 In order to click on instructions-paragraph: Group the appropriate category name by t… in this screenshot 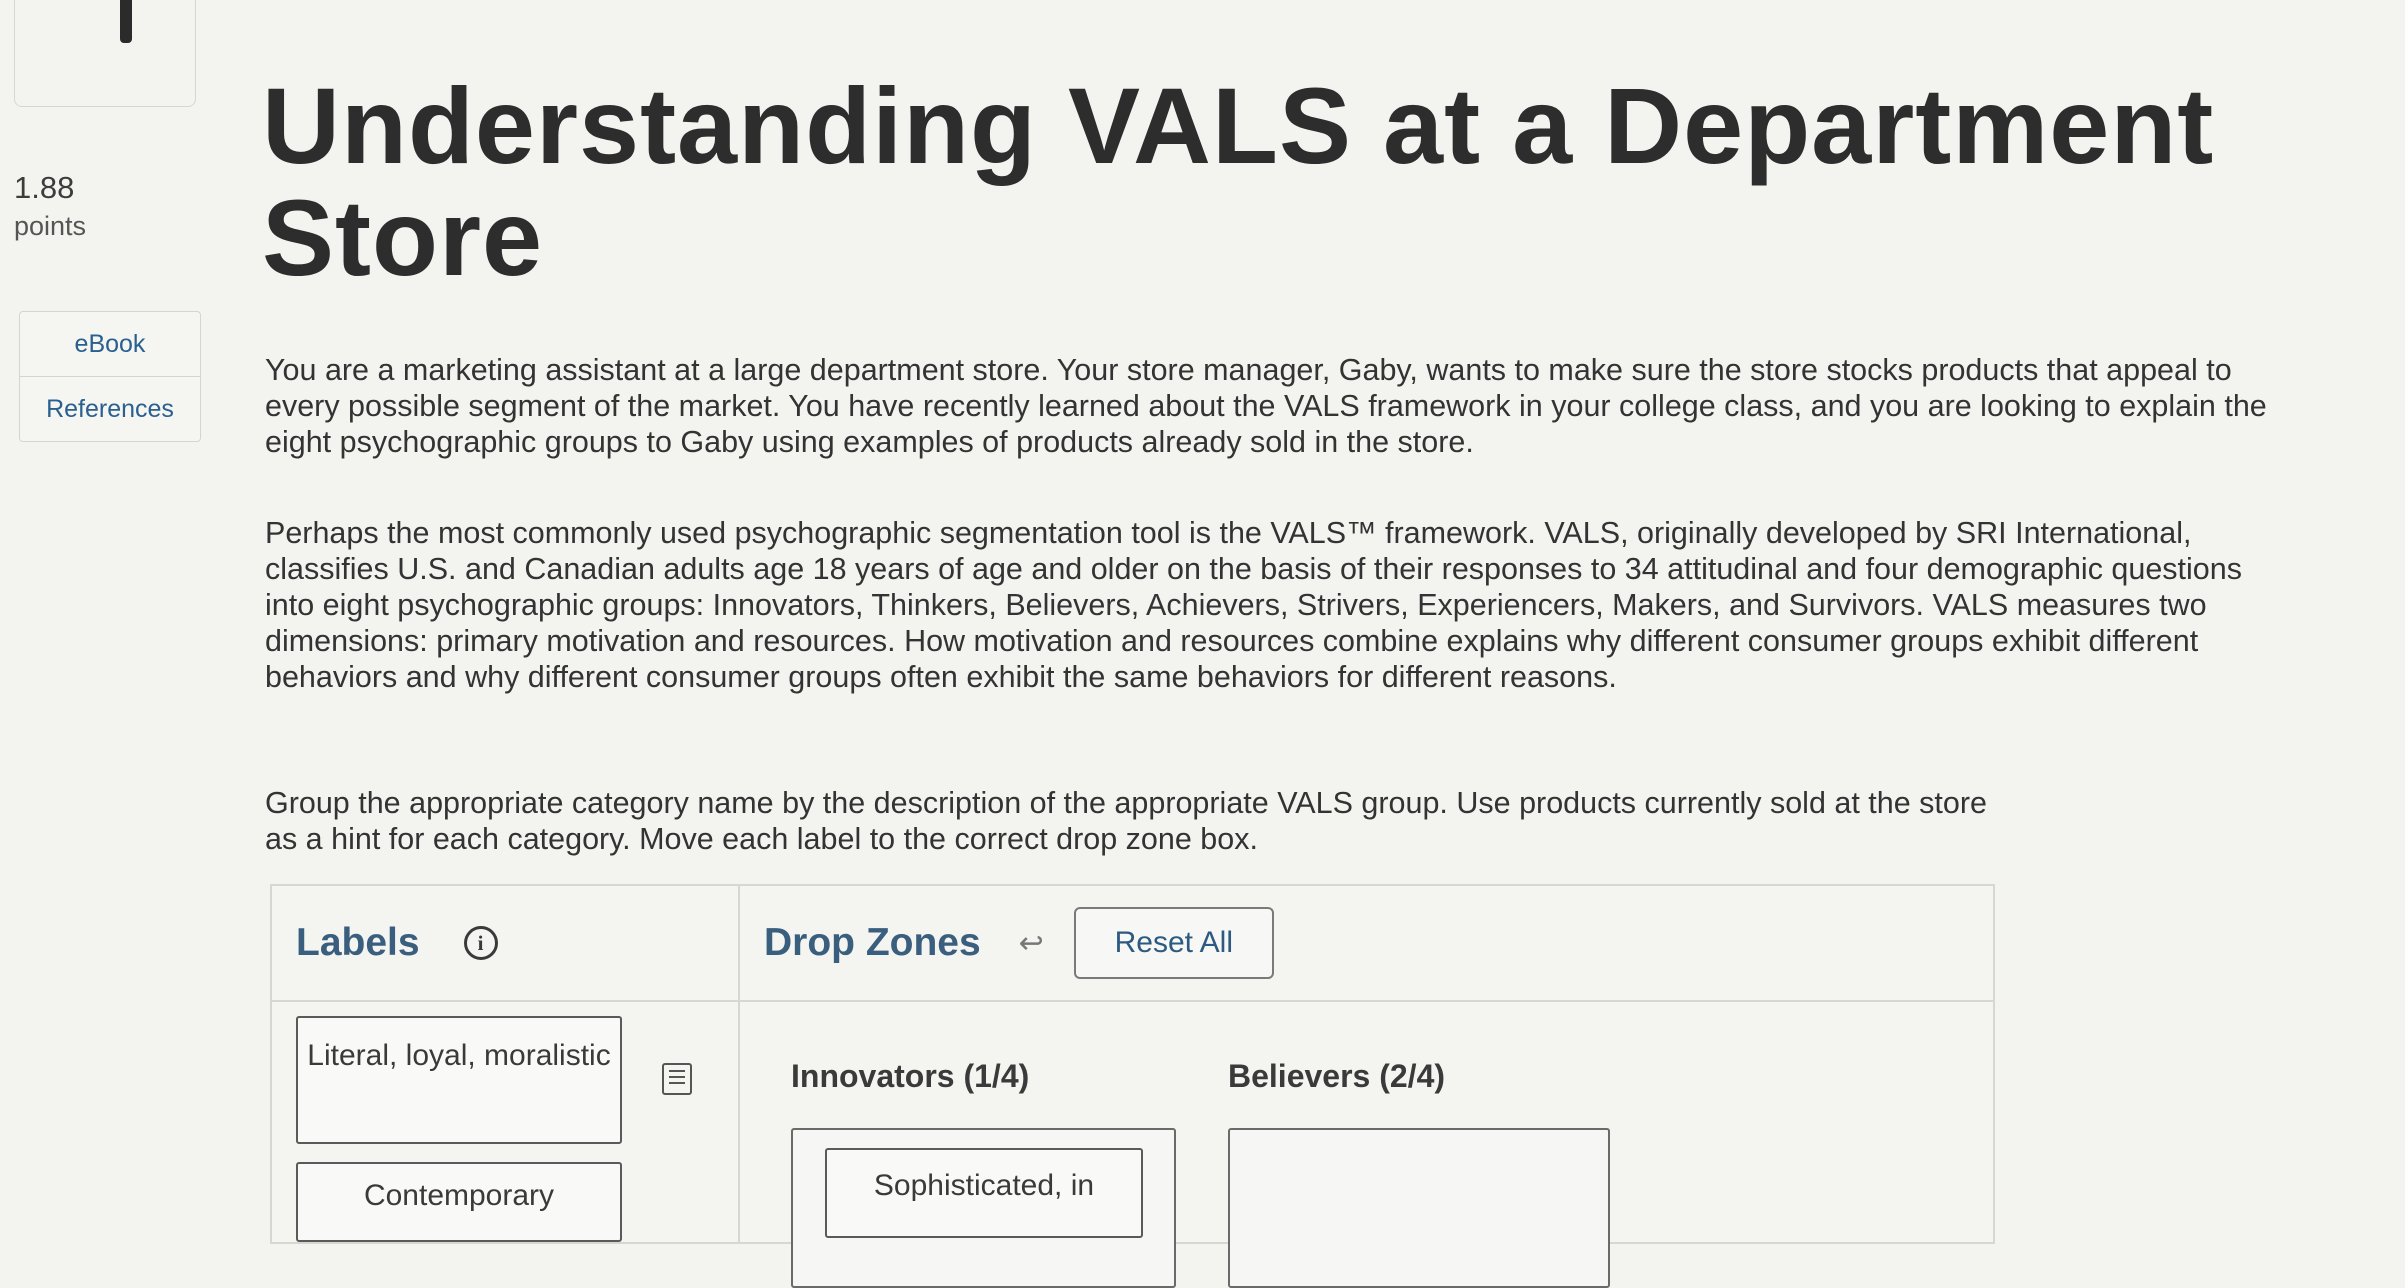, I will do `click(1126, 821)`.